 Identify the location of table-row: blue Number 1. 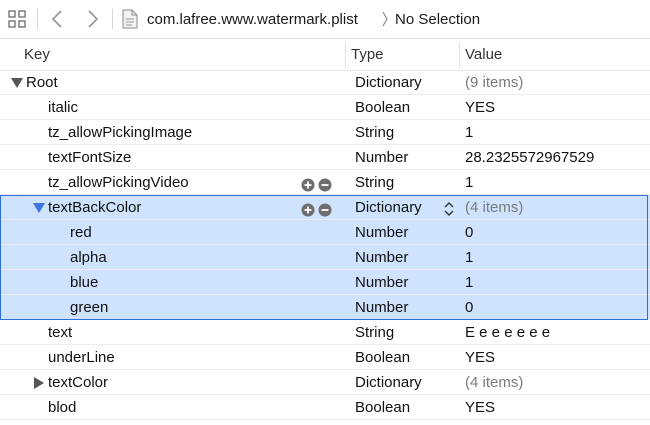
(325, 282).